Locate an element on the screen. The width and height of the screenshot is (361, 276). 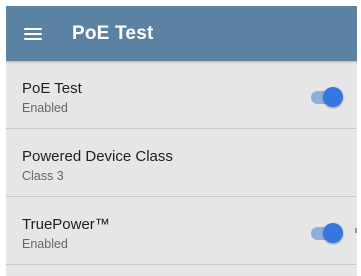
setting-title: TruePower™ is located at coordinates (66, 224).